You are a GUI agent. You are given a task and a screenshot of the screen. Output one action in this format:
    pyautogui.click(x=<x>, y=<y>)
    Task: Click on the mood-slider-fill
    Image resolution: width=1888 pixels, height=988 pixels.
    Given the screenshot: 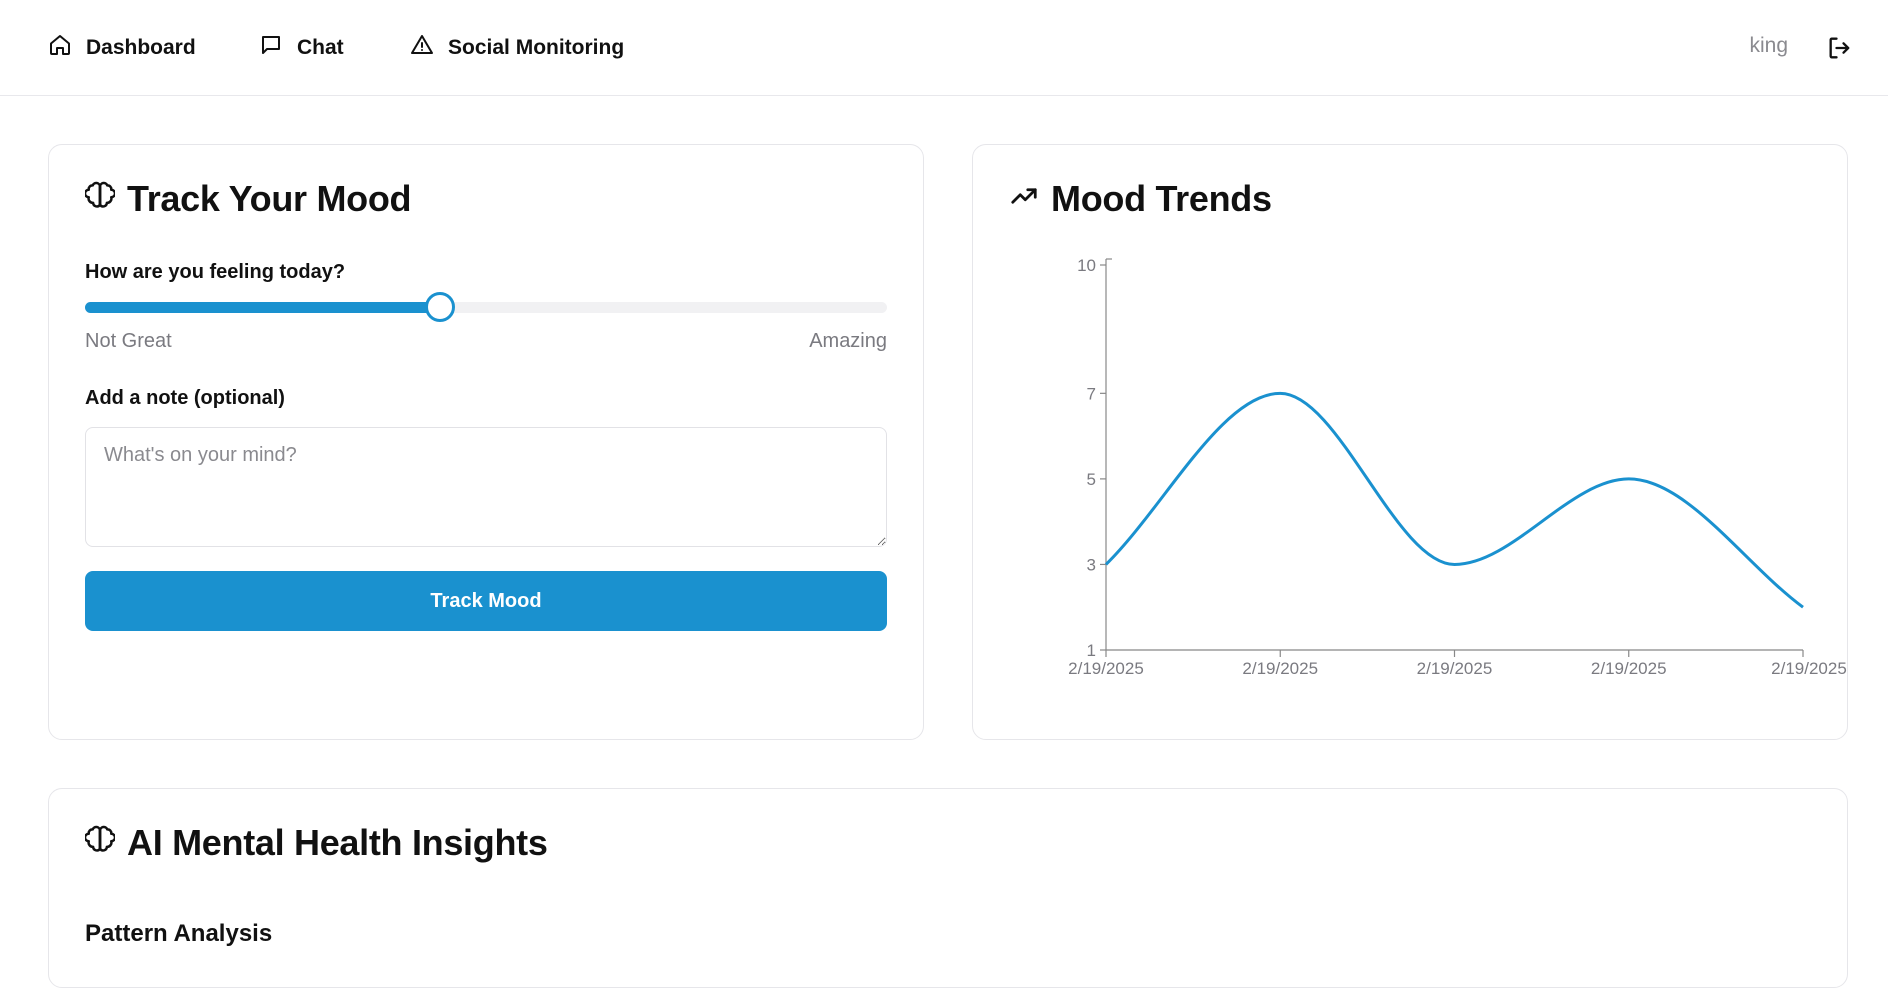 What is the action you would take?
    pyautogui.click(x=262, y=307)
    